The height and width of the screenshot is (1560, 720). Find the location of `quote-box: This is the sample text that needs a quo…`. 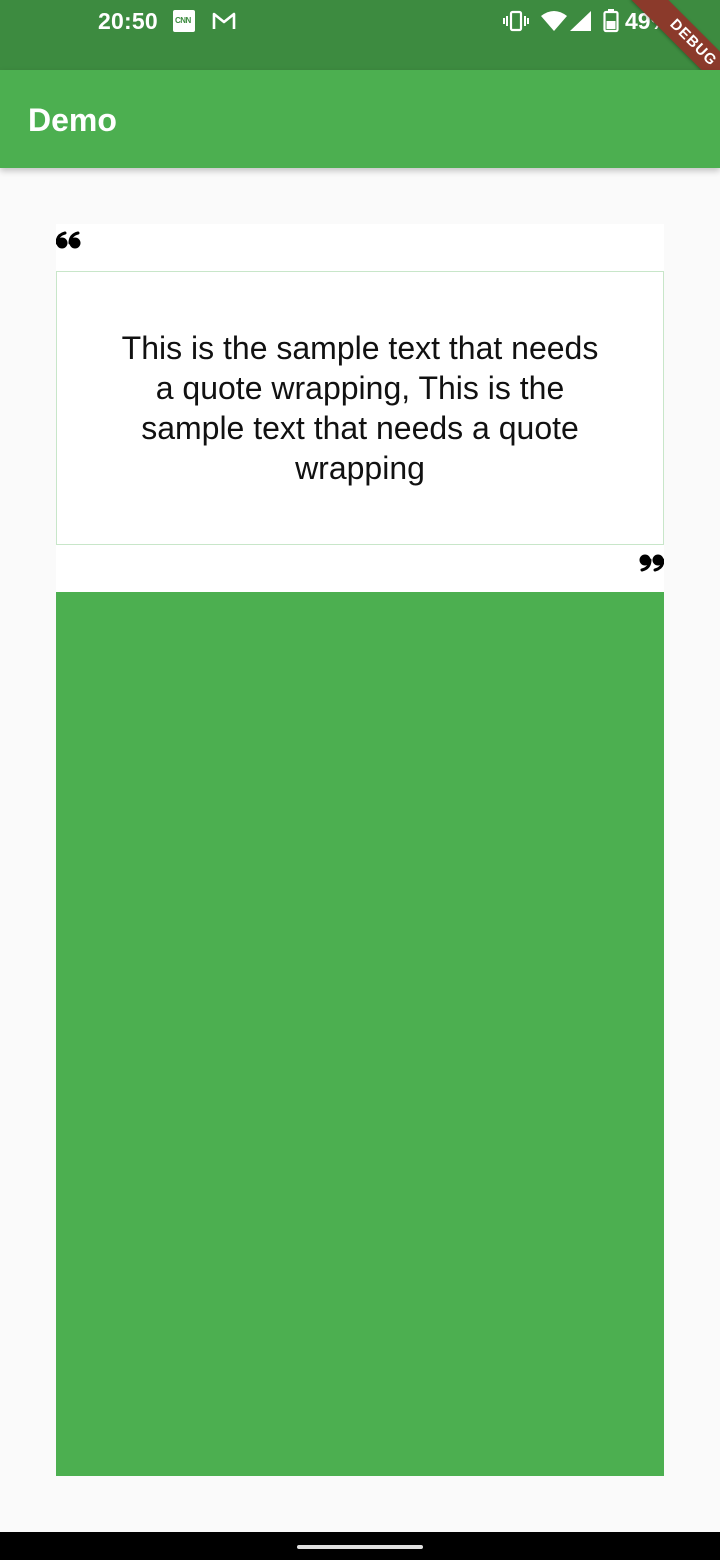

quote-box: This is the sample text that needs a quo… is located at coordinates (360, 408).